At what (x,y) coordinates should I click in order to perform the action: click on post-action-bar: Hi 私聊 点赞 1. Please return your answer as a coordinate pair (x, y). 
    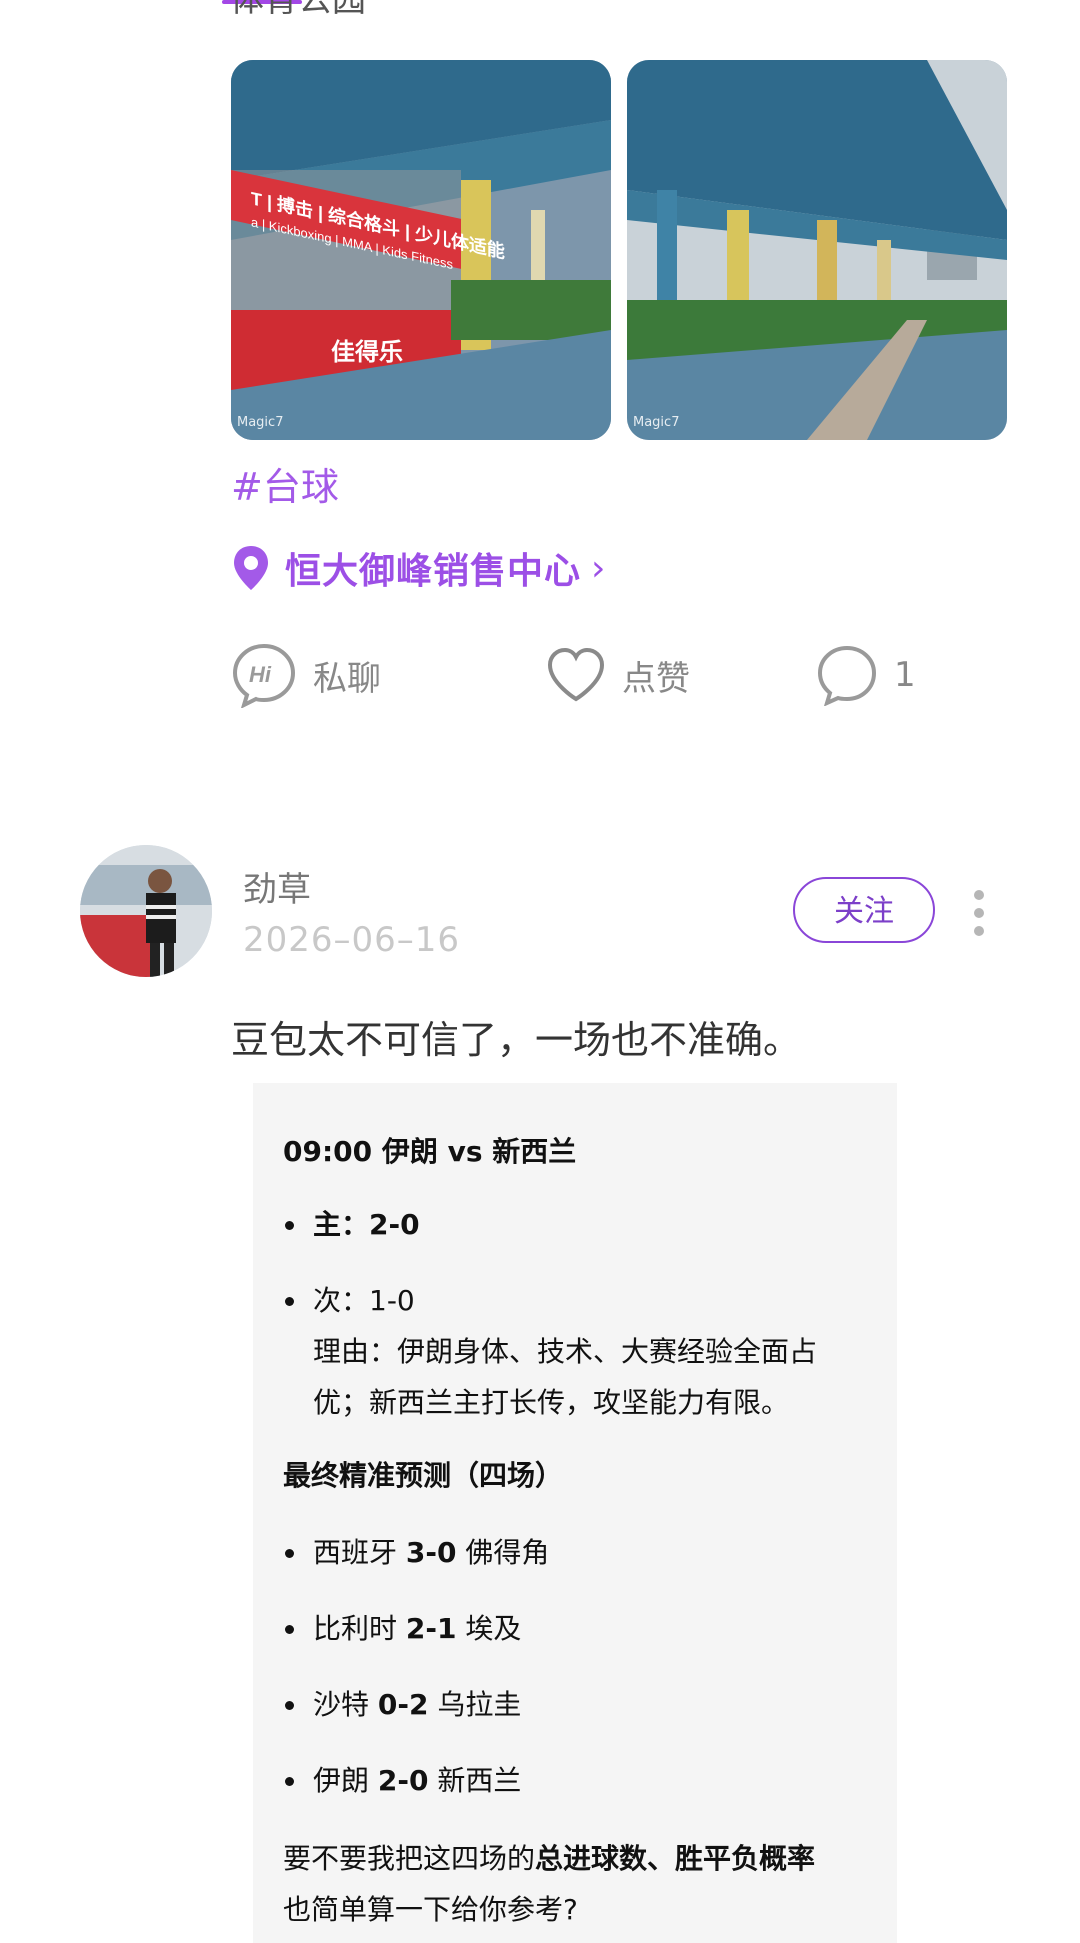
    Looking at the image, I should click on (621, 675).